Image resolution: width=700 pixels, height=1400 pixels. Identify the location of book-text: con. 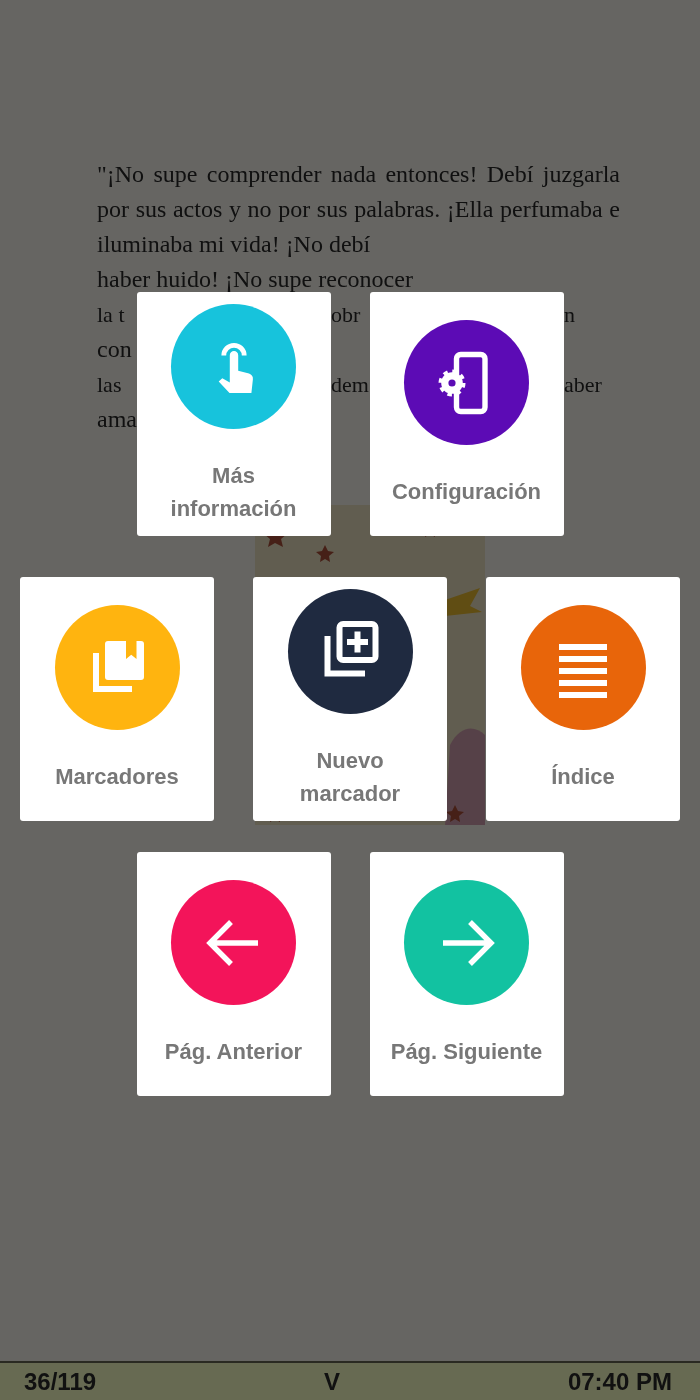
(115, 349).